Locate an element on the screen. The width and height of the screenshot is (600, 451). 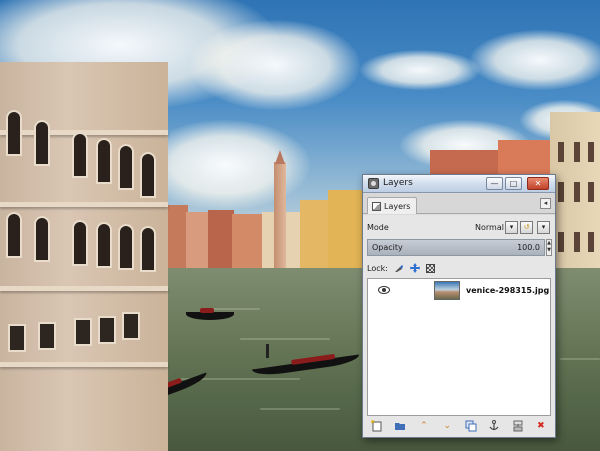
dialog-titlebar: Layers — □ ✕ is located at coordinates (459, 184).